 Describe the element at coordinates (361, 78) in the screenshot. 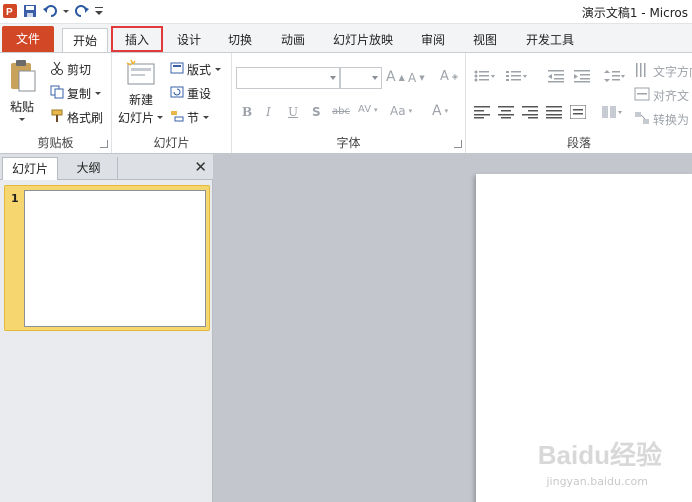

I see `font-size-combo` at that location.